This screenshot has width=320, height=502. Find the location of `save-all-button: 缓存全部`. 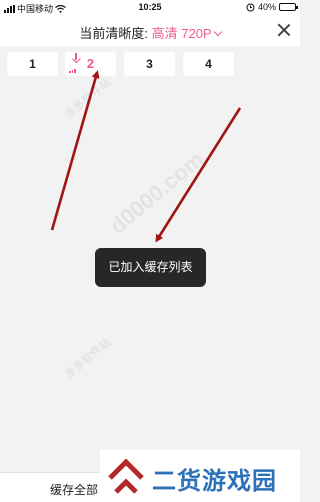

save-all-button: 缓存全部 is located at coordinates (74, 489).